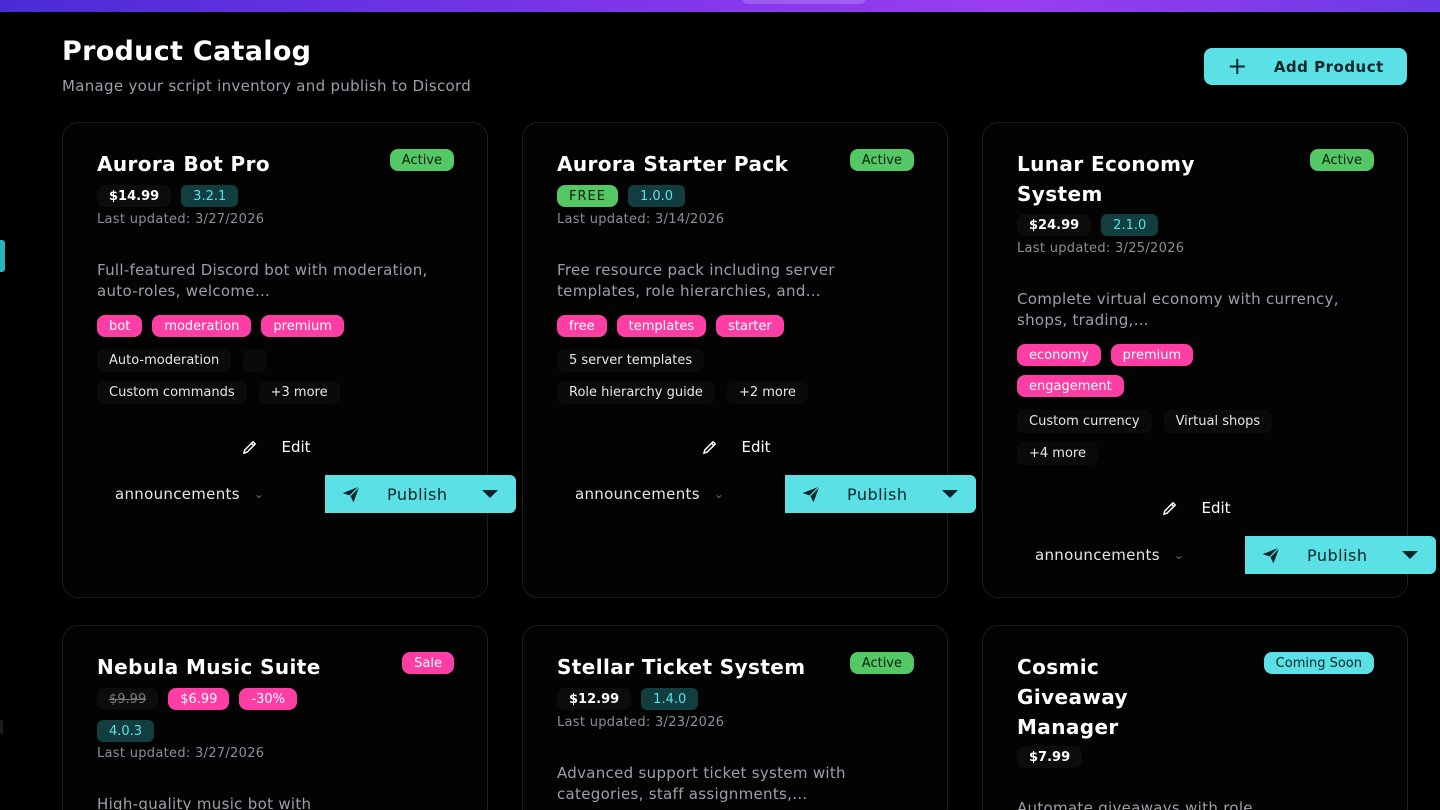 The height and width of the screenshot is (810, 1440). Describe the element at coordinates (128, 699) in the screenshot. I see `original-price: $9.99` at that location.